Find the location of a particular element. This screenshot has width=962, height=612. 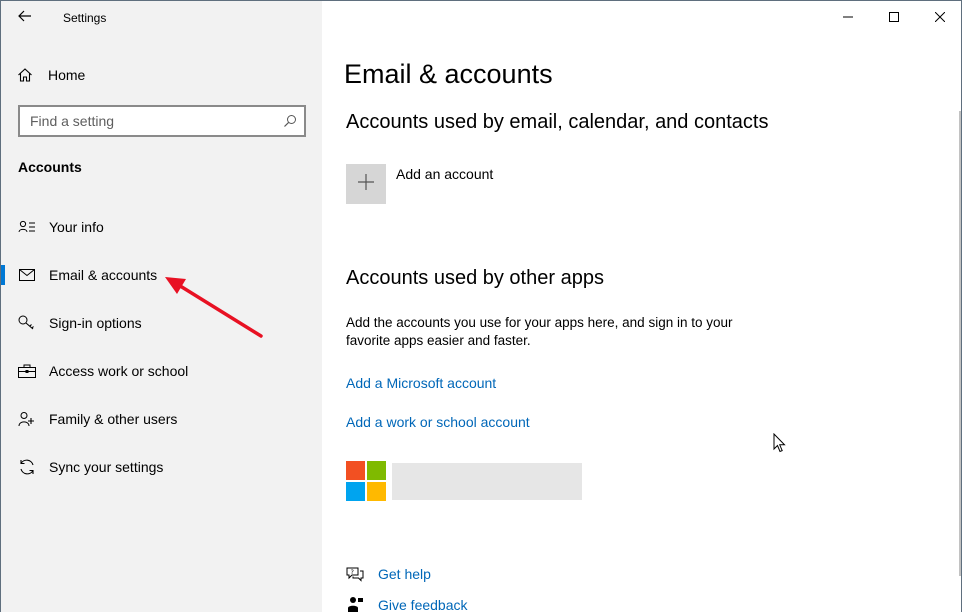

add-tile is located at coordinates (366, 184).